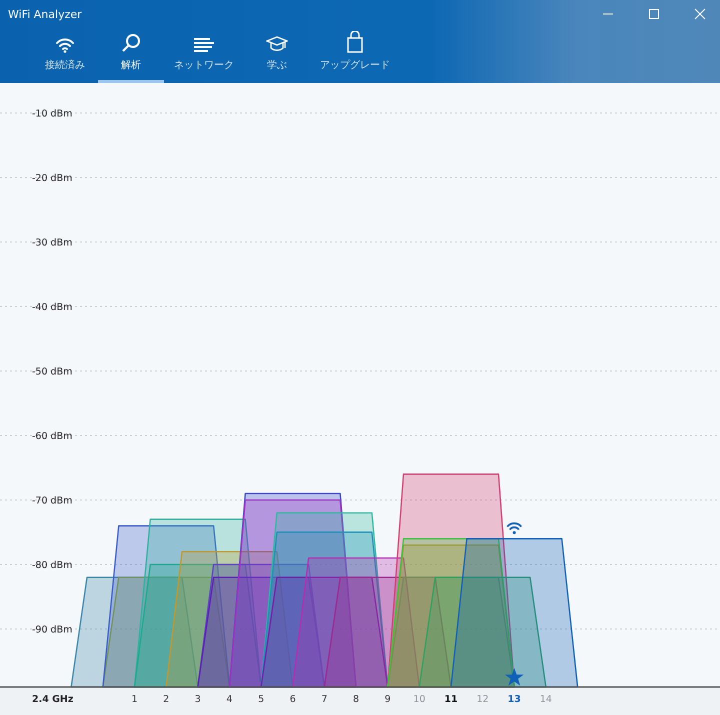 Image resolution: width=720 pixels, height=715 pixels. What do you see at coordinates (277, 55) in the screenshot?
I see `nav-tab: 学ぶ` at bounding box center [277, 55].